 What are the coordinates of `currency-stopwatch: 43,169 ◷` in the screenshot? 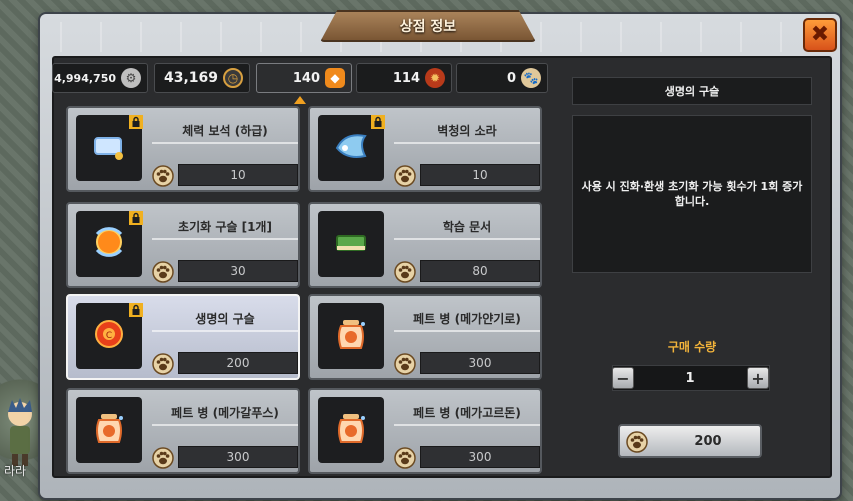 It's located at (202, 78).